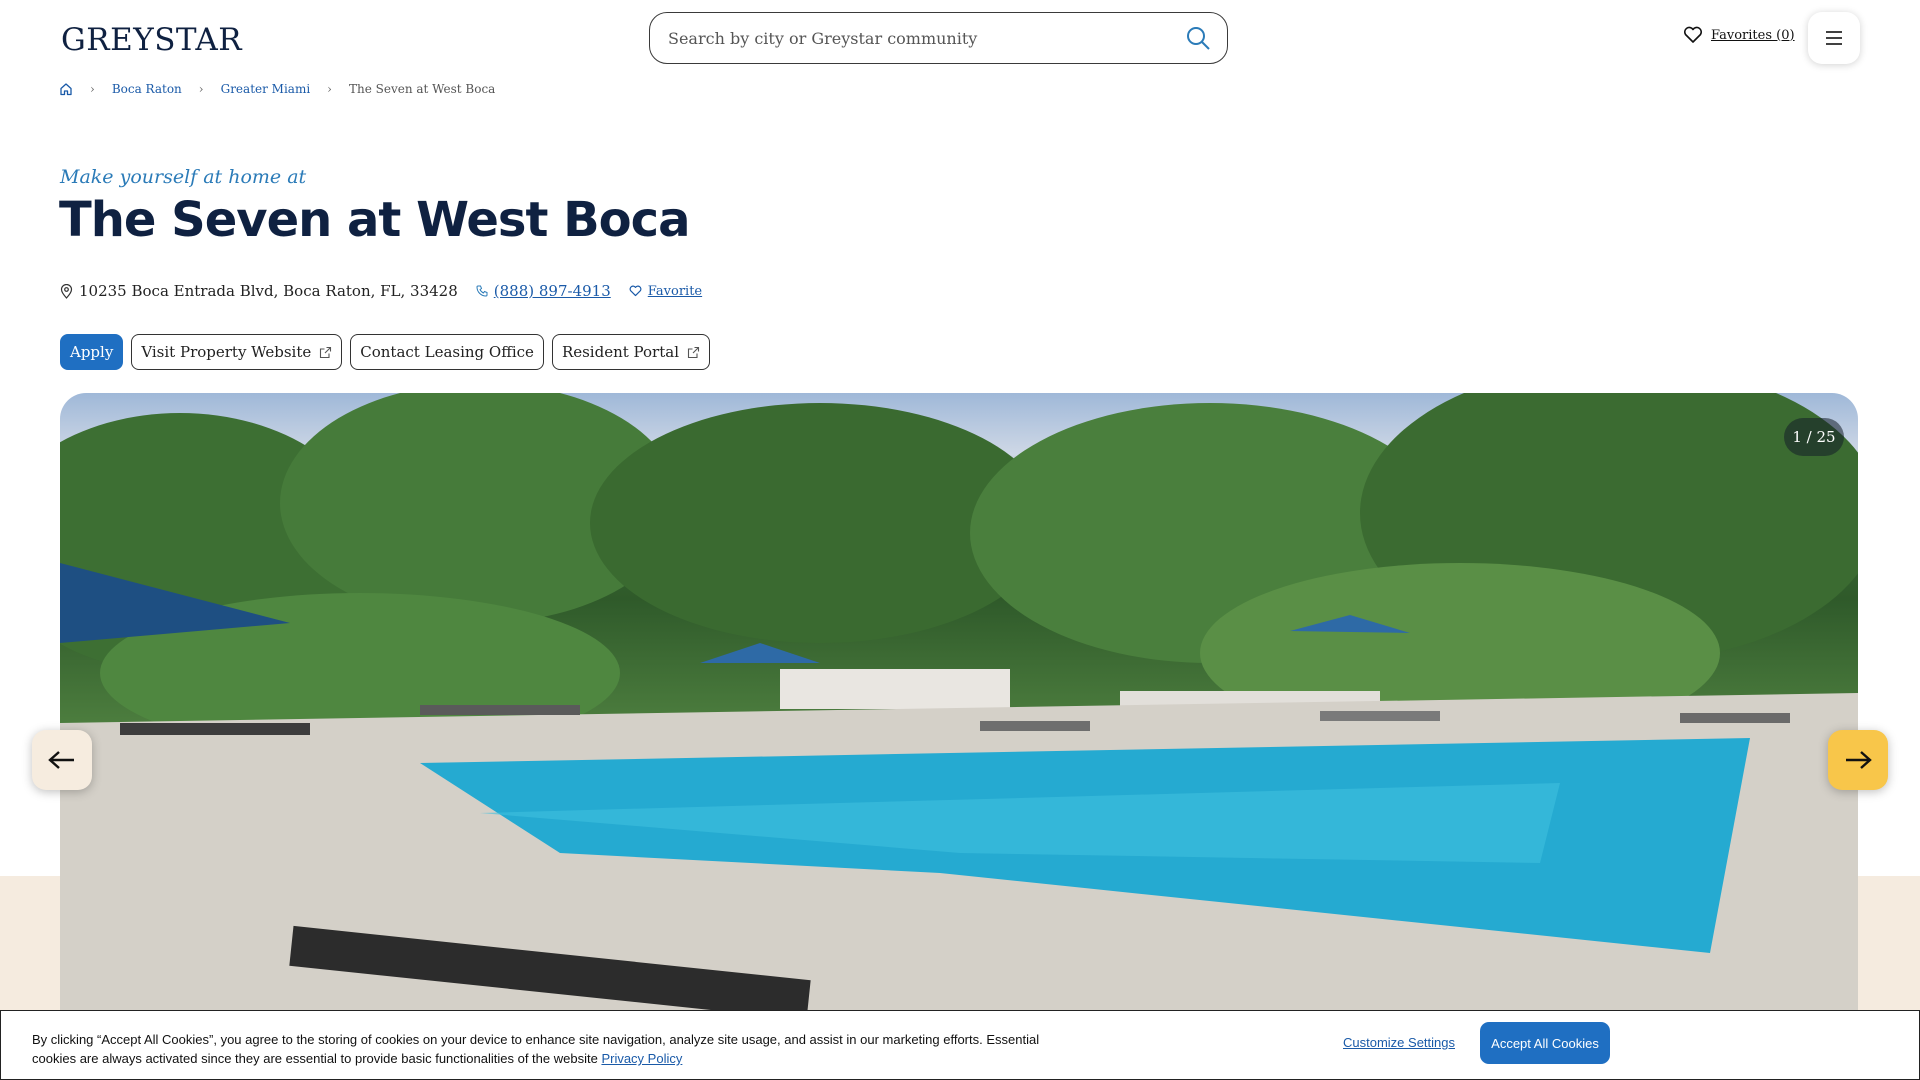 The width and height of the screenshot is (1920, 1080). I want to click on favorite-toggle: Favorite, so click(665, 291).